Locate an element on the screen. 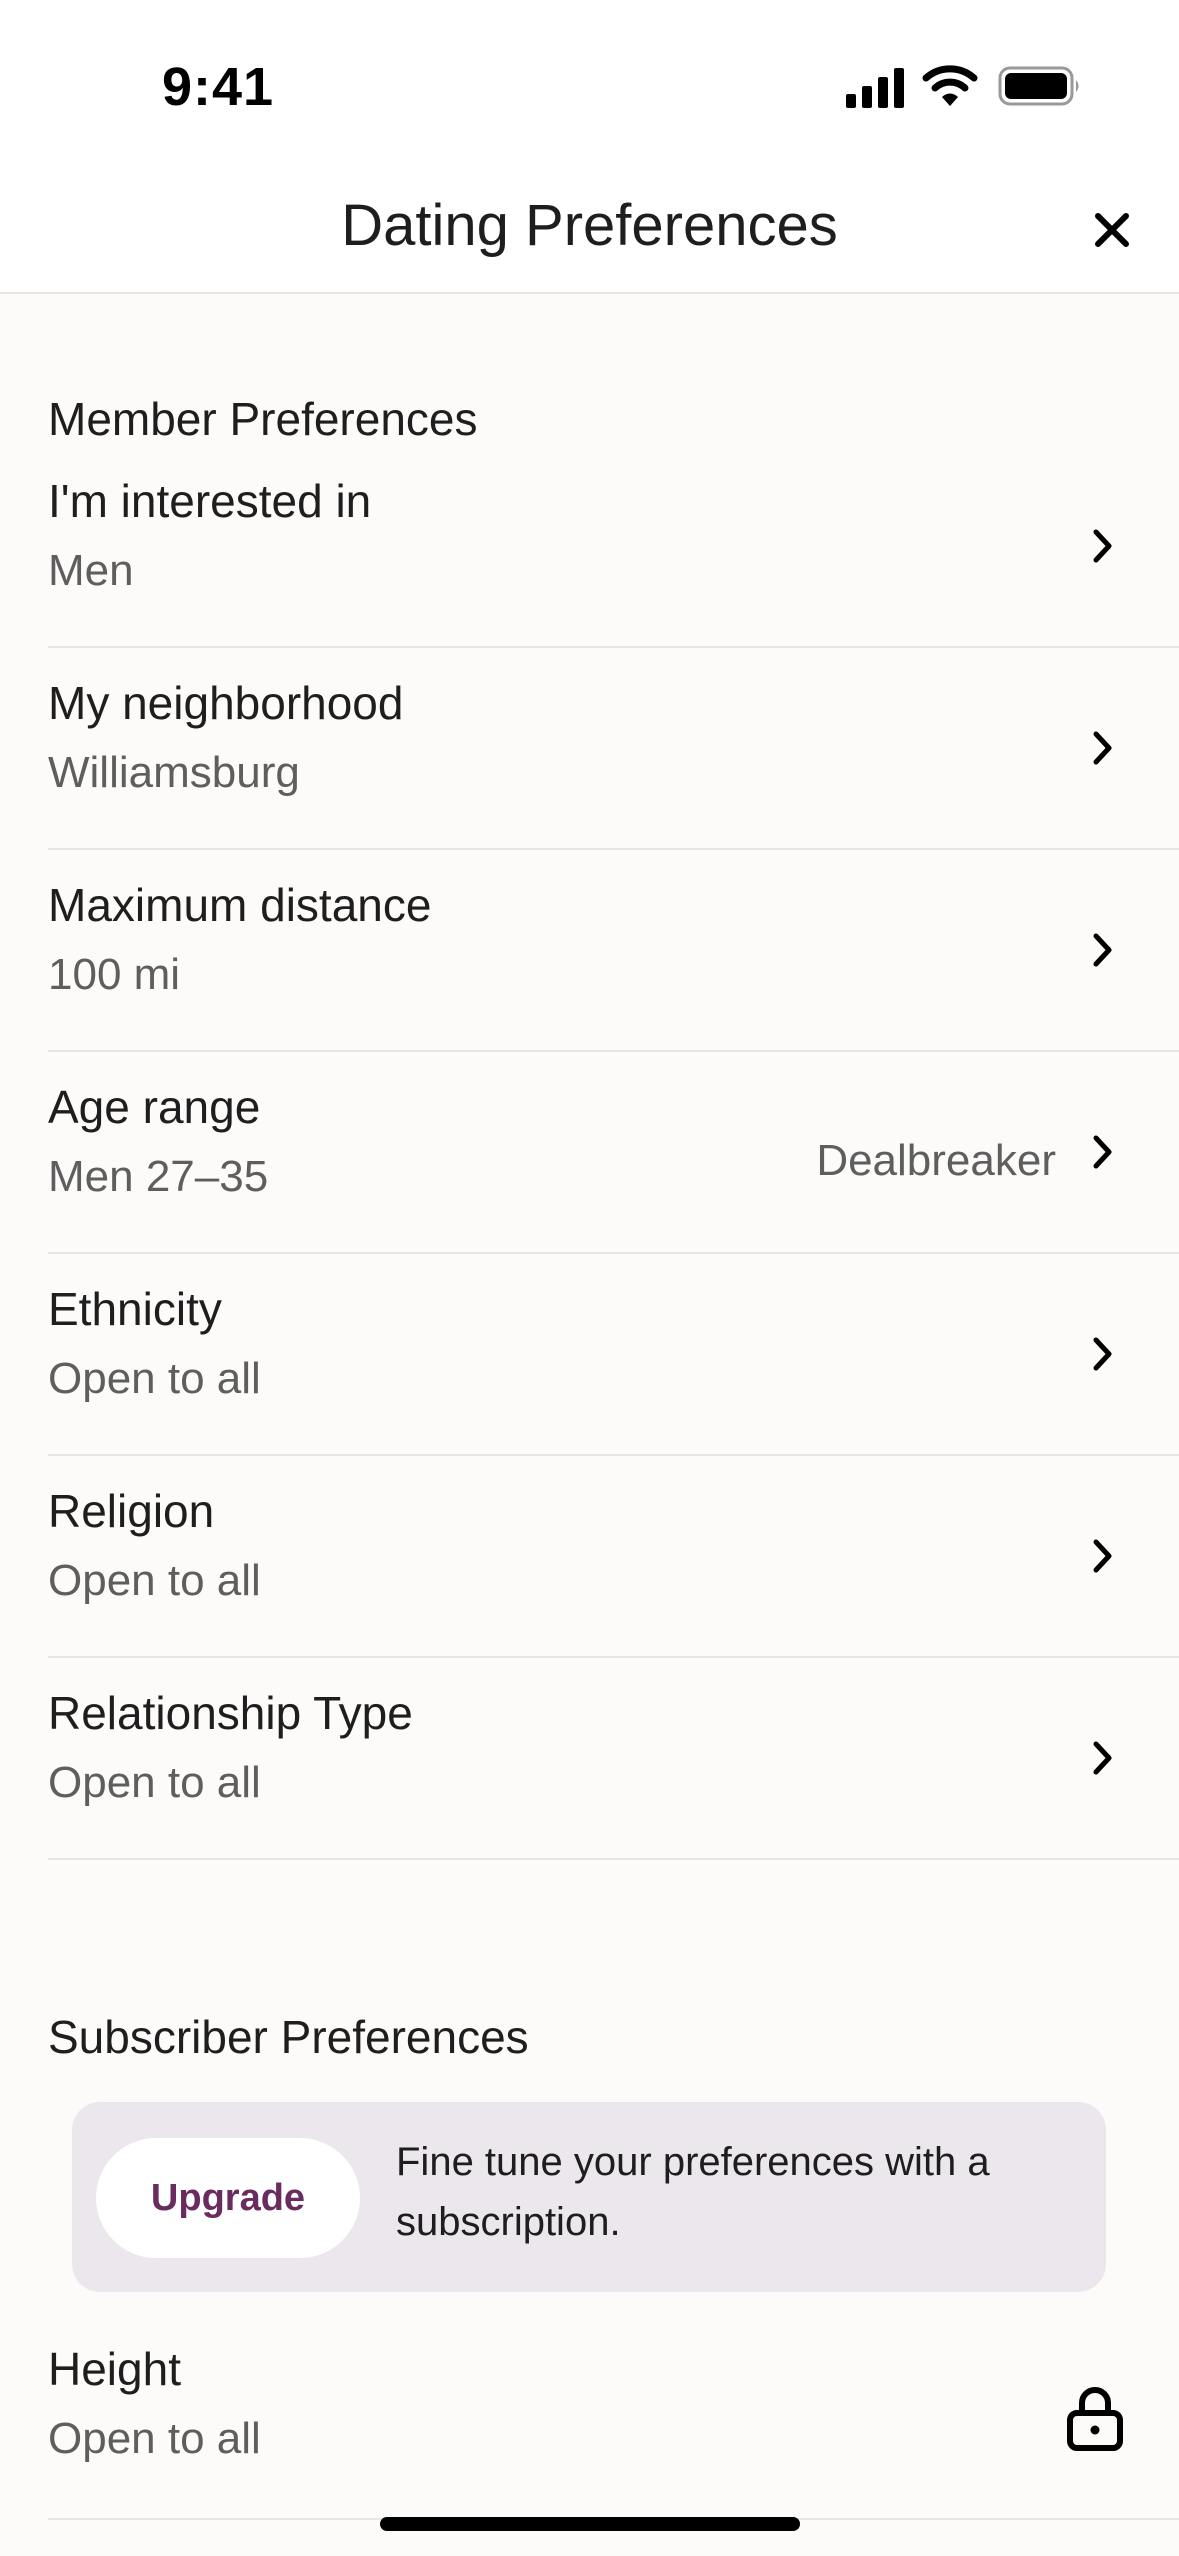 This screenshot has width=1179, height=2556. pref-row-neighborhood: My neighborhood Williamsburg is located at coordinates (613, 749).